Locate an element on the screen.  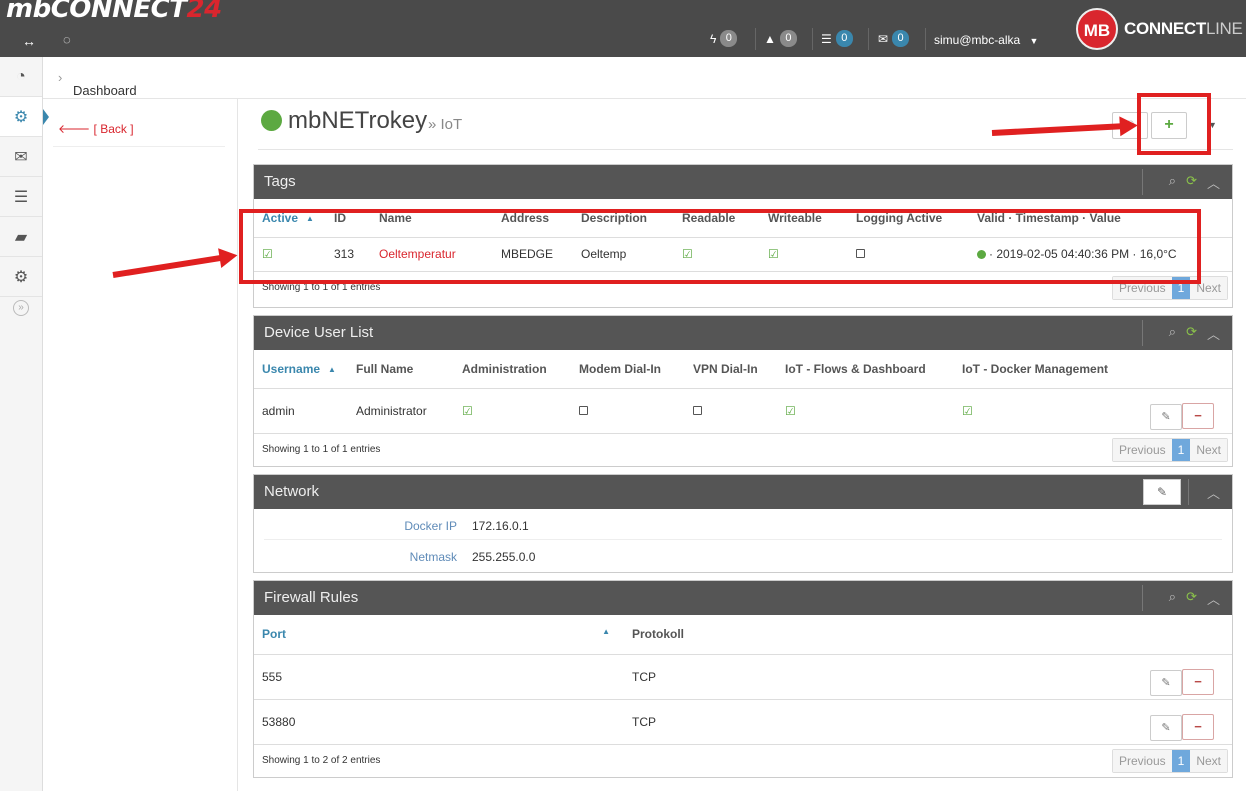
docker-ip-value: 172.16.0.1 is located at coordinates (500, 526).